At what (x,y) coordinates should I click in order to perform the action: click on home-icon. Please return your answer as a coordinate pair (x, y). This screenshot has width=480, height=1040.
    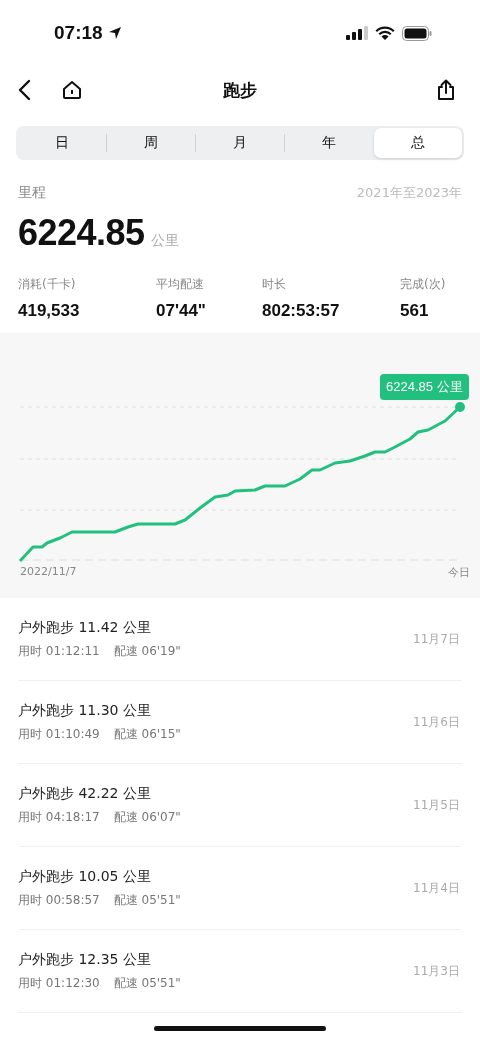
    Looking at the image, I should click on (72, 90).